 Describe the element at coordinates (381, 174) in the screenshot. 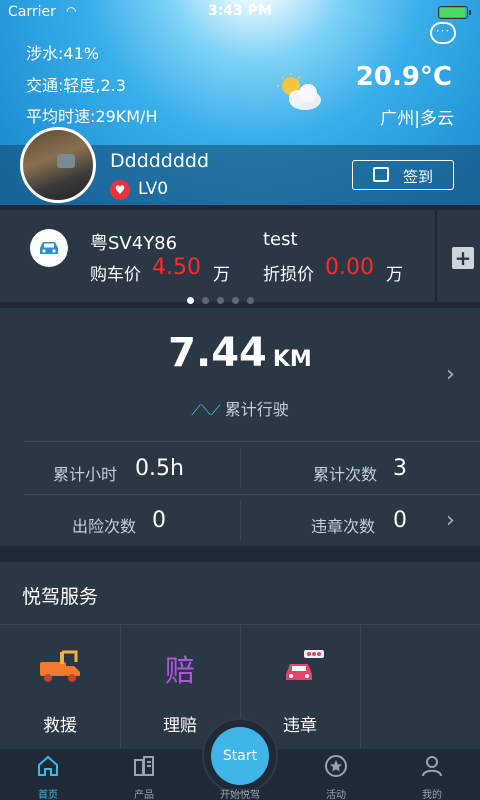

I see `calendar-icon` at that location.